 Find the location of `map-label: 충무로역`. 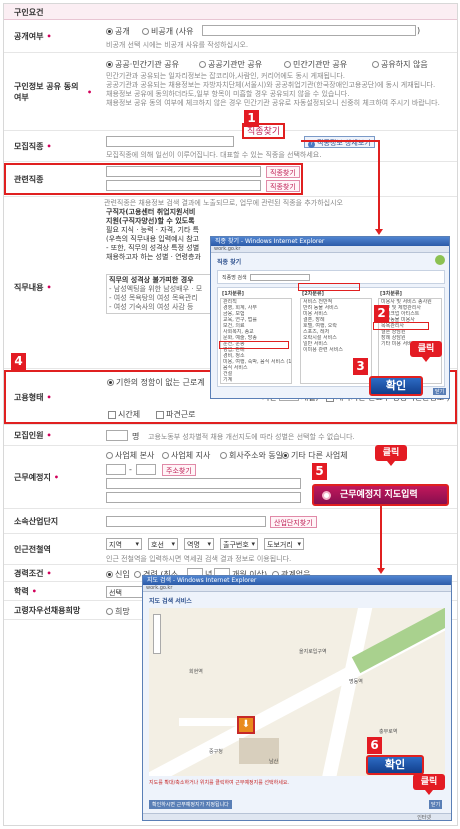

map-label: 충무로역 is located at coordinates (388, 732).